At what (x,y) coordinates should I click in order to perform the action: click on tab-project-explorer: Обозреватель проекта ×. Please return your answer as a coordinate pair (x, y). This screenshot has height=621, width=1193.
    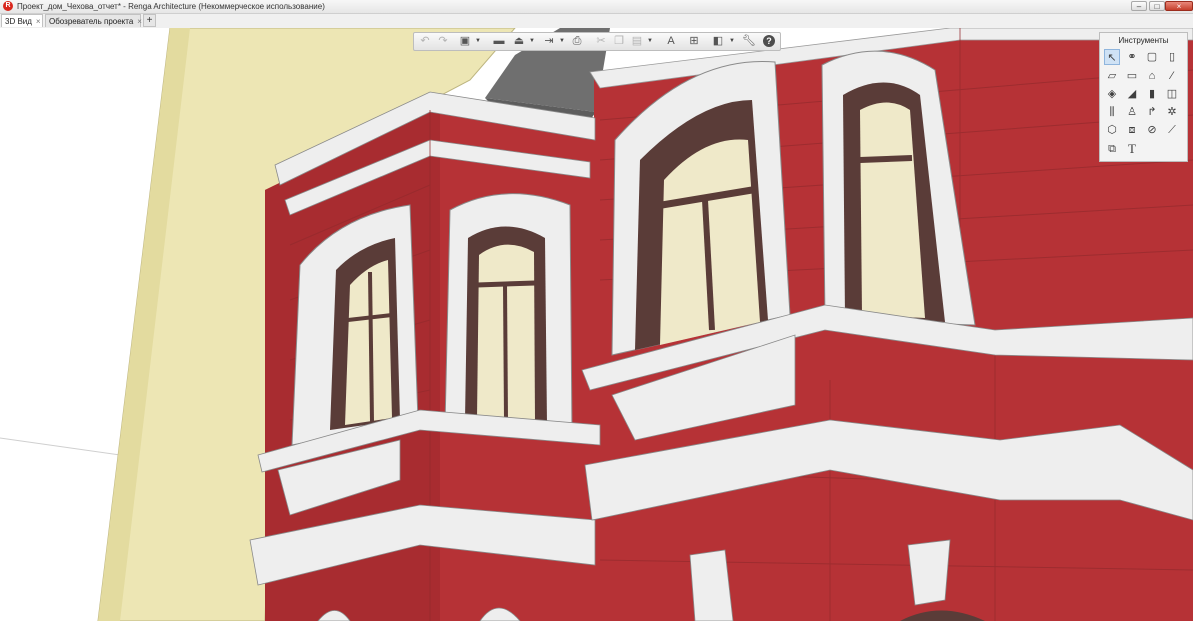
    Looking at the image, I should click on (93, 20).